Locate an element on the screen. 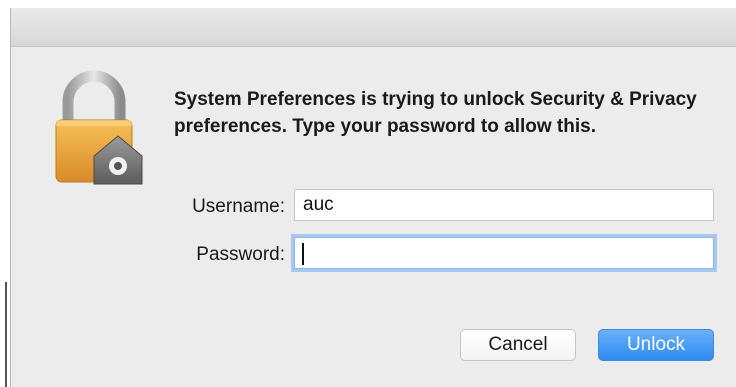  dialog-titlebar is located at coordinates (373, 27).